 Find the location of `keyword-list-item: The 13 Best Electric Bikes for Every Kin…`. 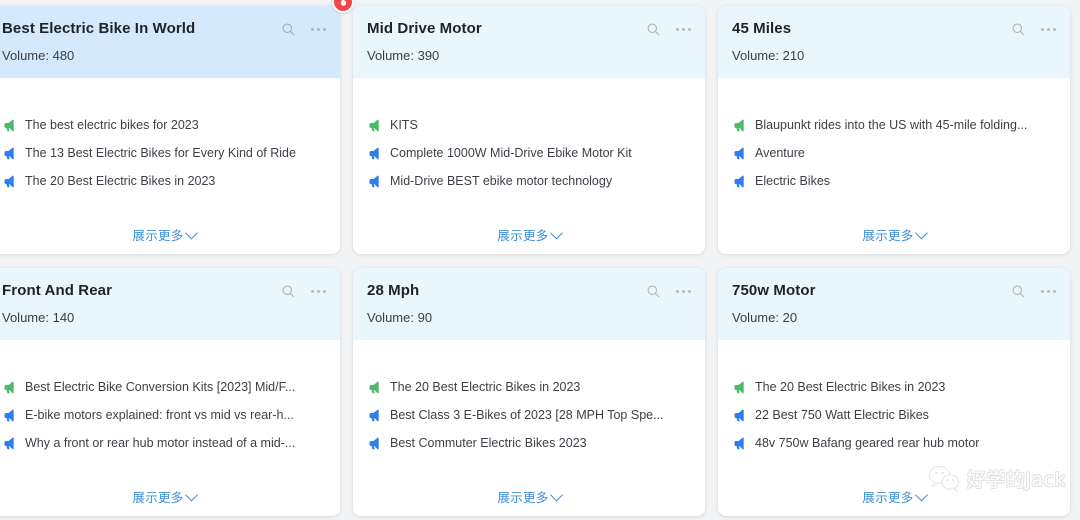

keyword-list-item: The 13 Best Electric Bikes for Every Kin… is located at coordinates (164, 153).